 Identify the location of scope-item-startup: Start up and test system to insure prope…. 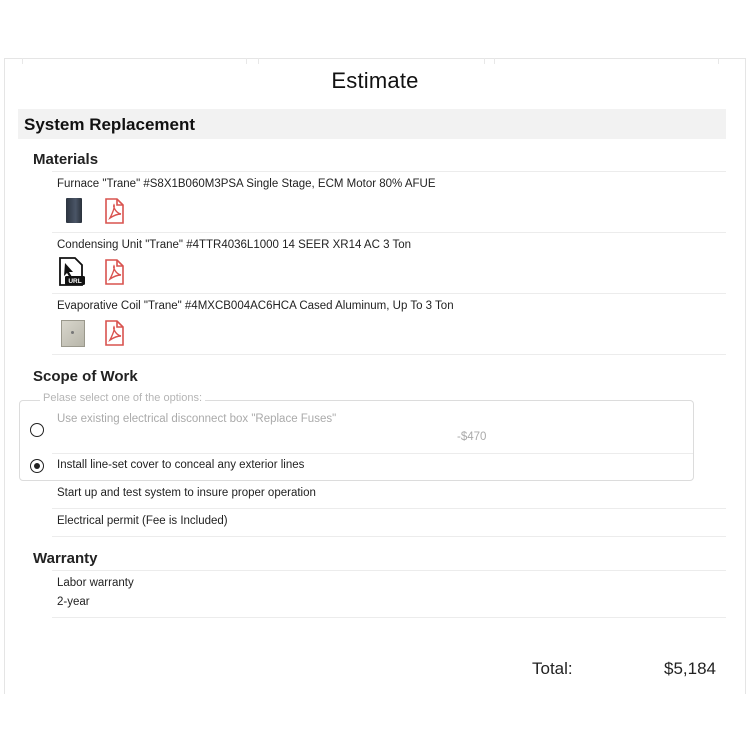
(186, 493).